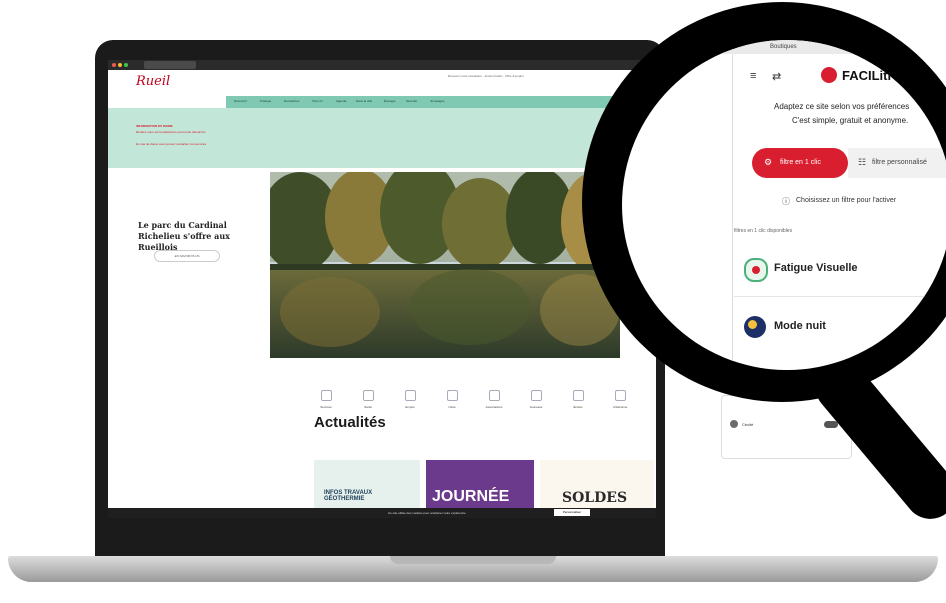  I want to click on swap-icon: ⇄, so click(776, 76).